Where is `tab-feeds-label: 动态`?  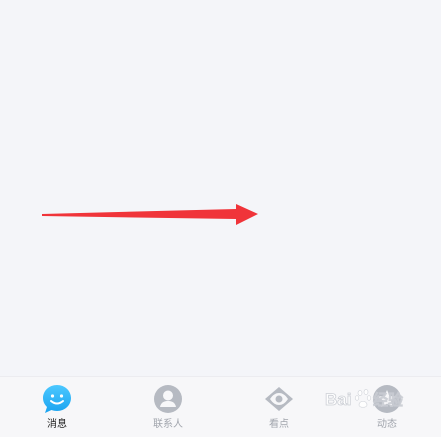 tab-feeds-label: 动态 is located at coordinates (387, 424).